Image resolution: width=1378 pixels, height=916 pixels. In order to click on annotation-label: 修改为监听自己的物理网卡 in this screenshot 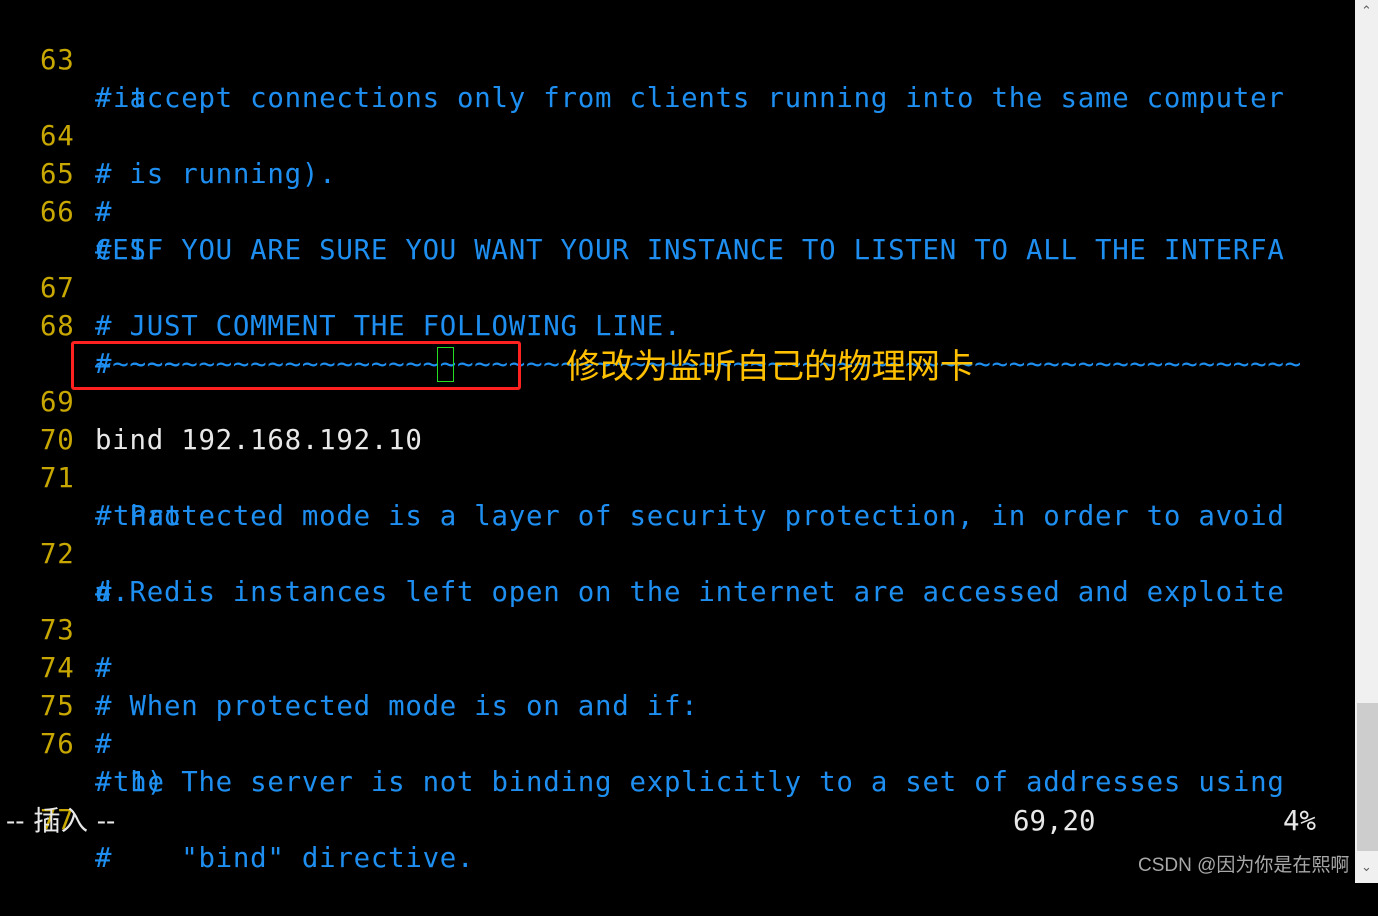, I will do `click(770, 367)`.